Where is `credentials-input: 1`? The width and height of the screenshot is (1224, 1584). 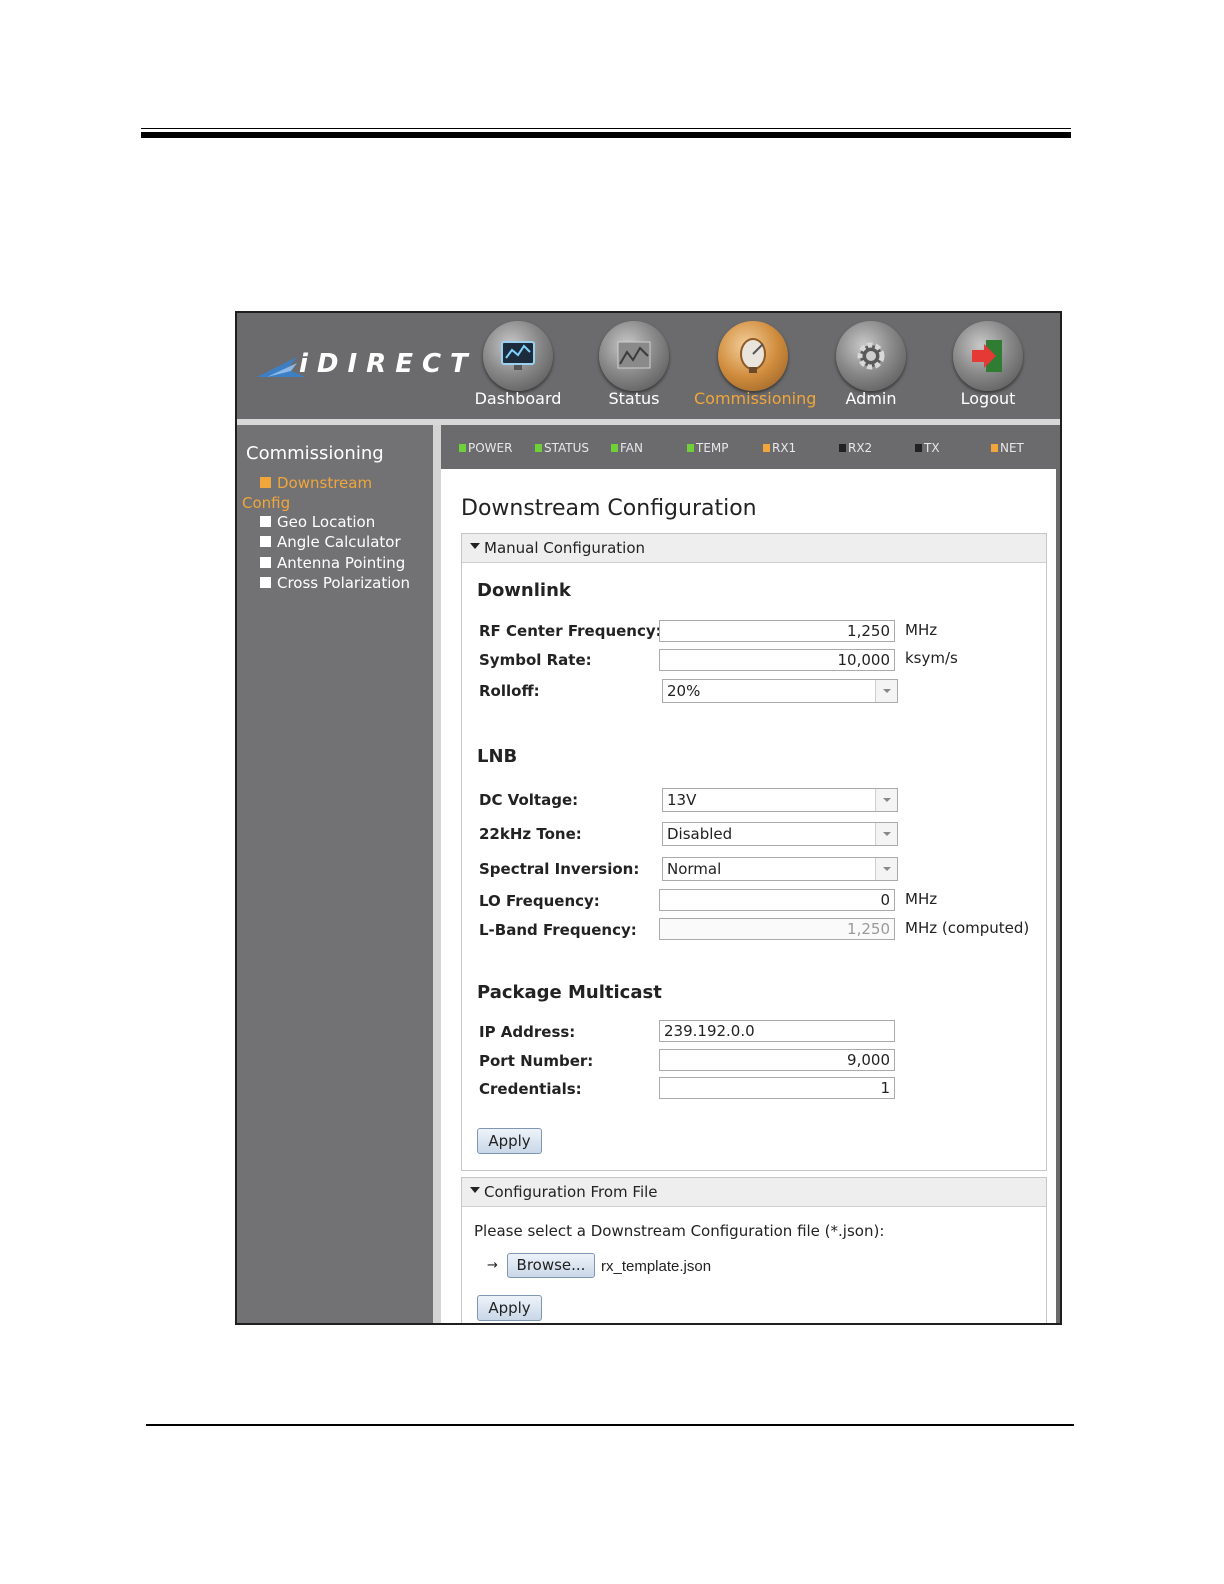
credentials-input: 1 is located at coordinates (777, 1088).